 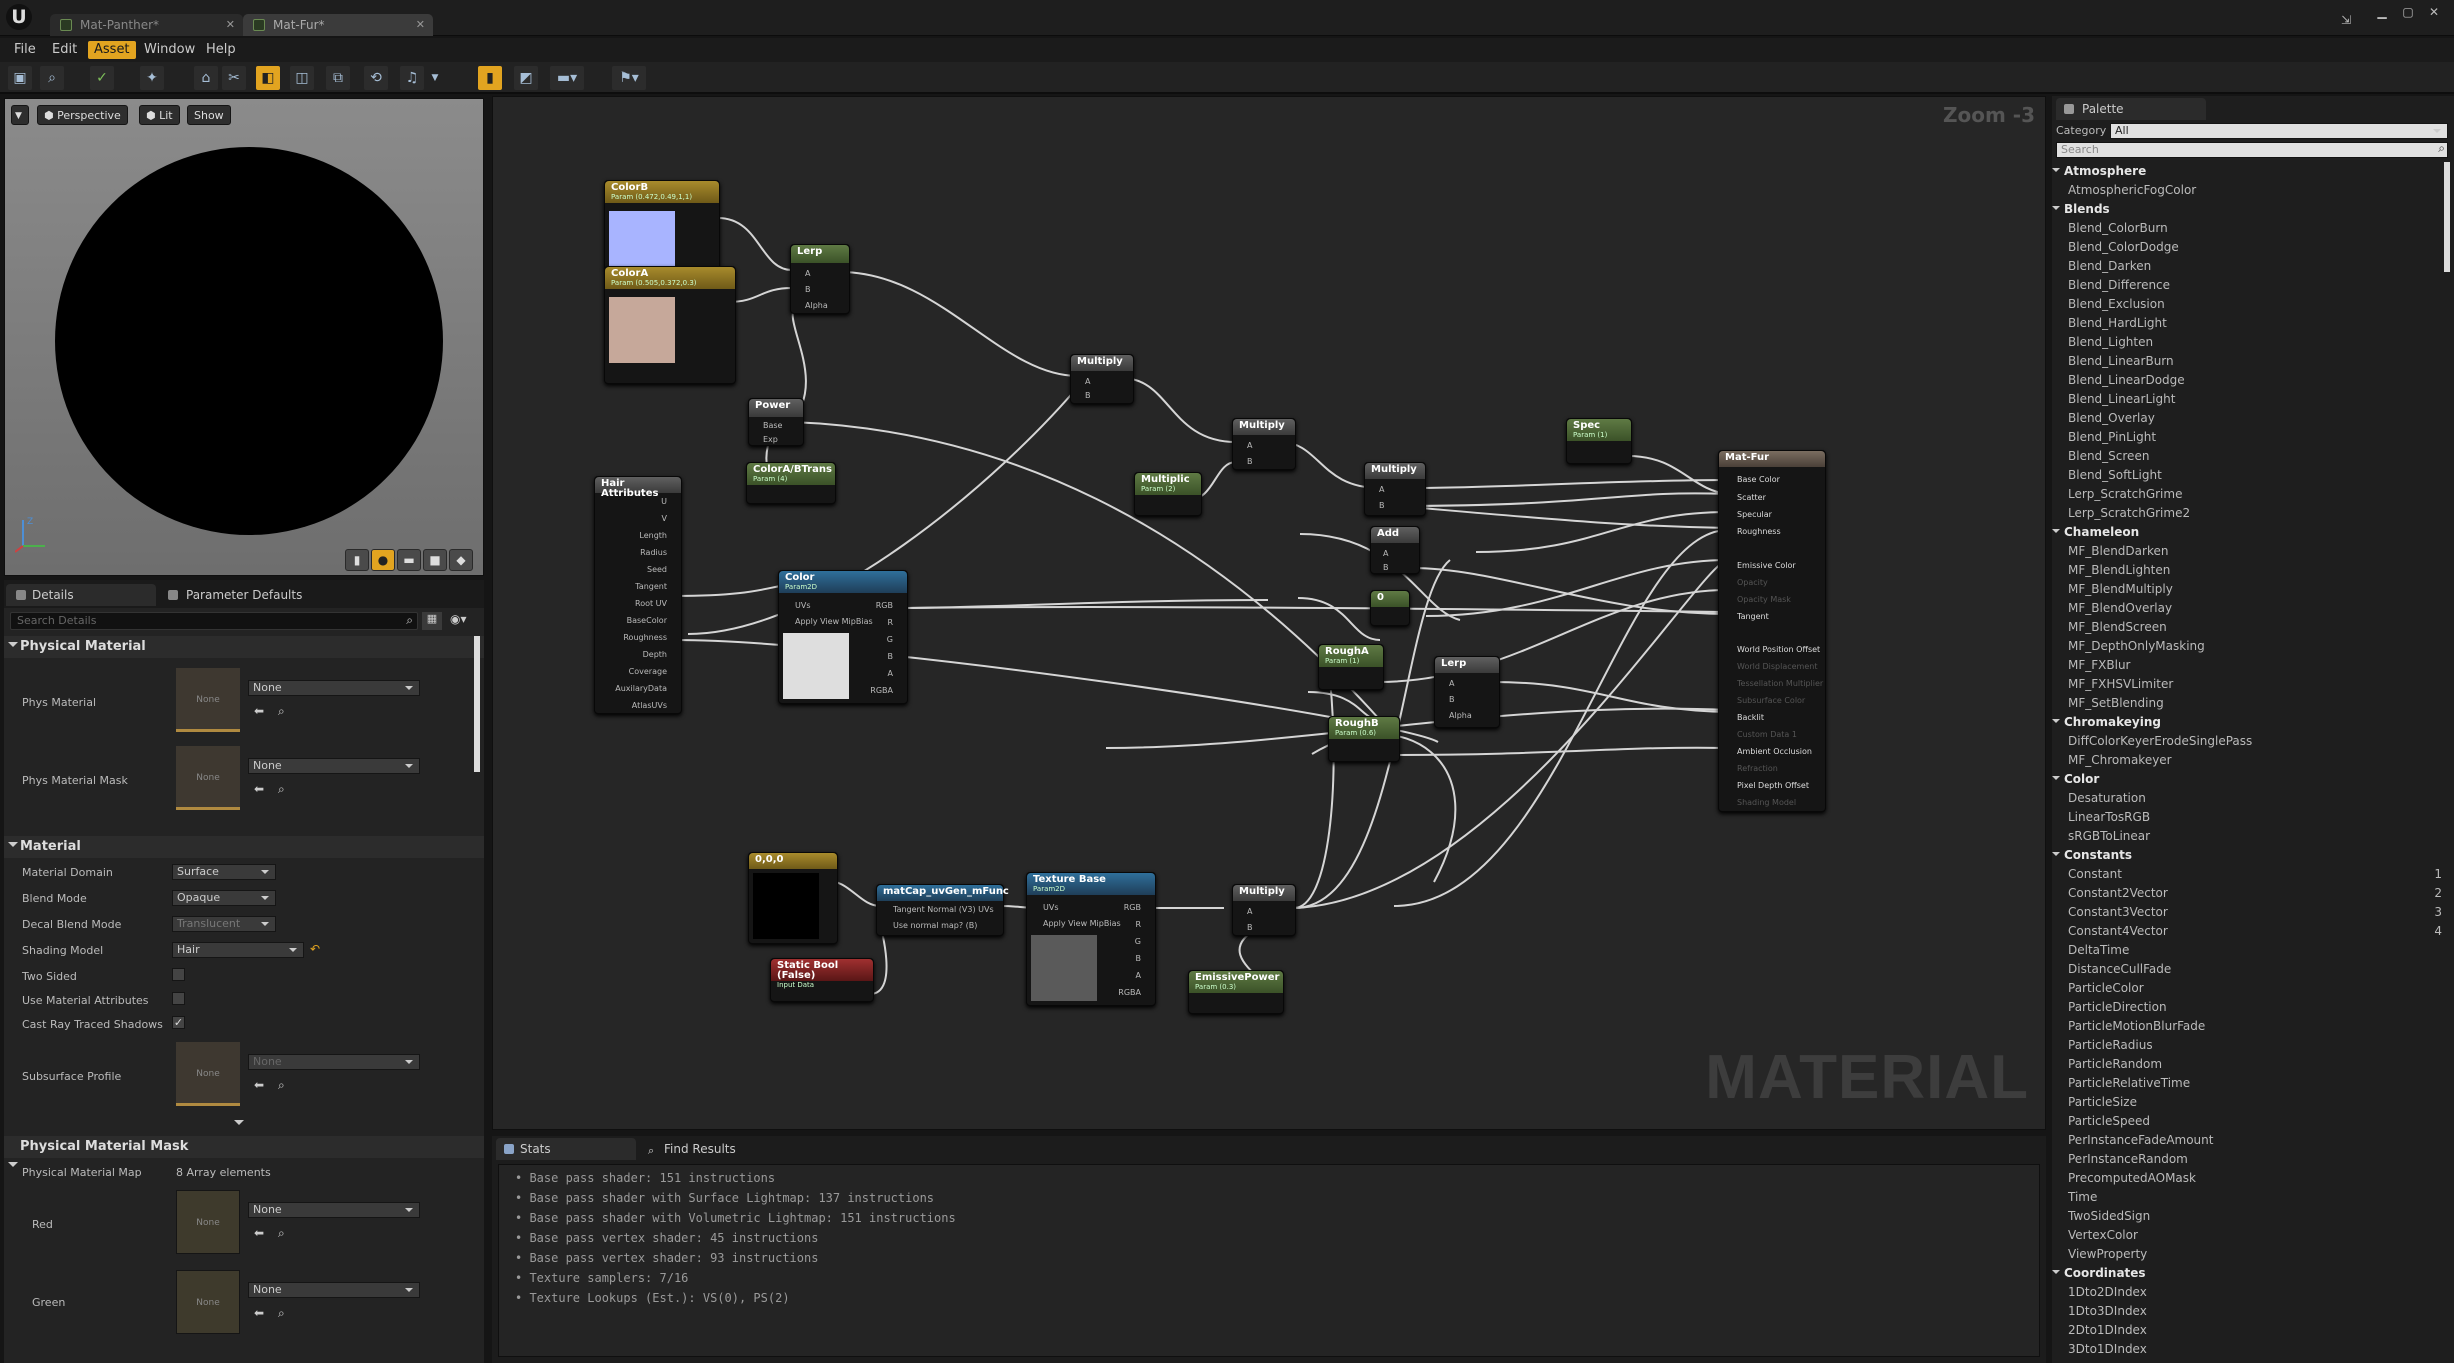 I want to click on palette-item: Blend_HardLight, so click(x=2251, y=323).